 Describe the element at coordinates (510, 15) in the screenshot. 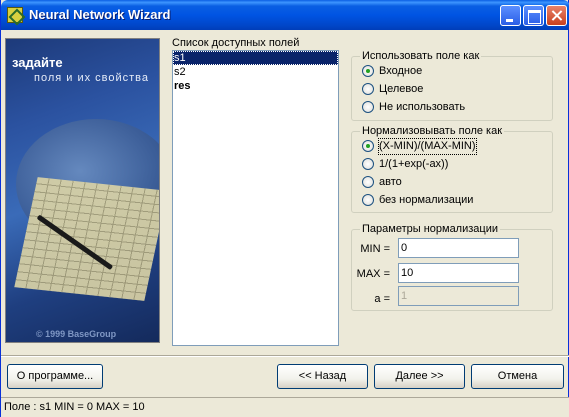

I see `minimize-button` at that location.